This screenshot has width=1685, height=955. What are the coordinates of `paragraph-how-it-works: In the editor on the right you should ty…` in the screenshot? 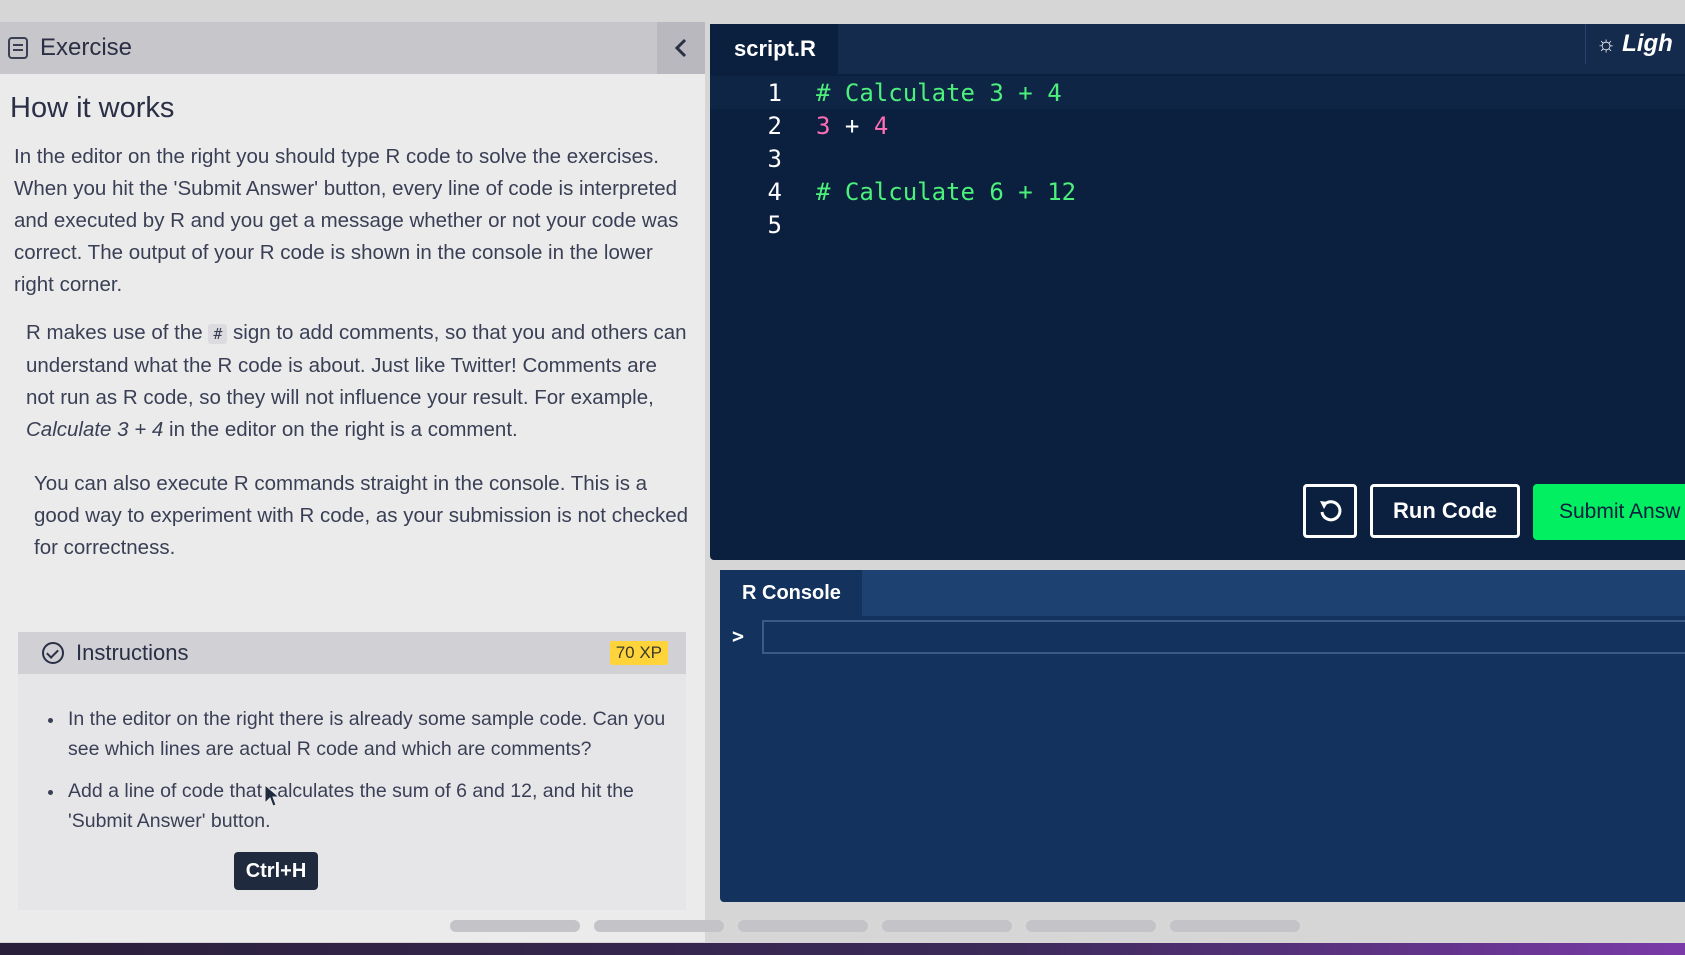 It's located at (346, 220).